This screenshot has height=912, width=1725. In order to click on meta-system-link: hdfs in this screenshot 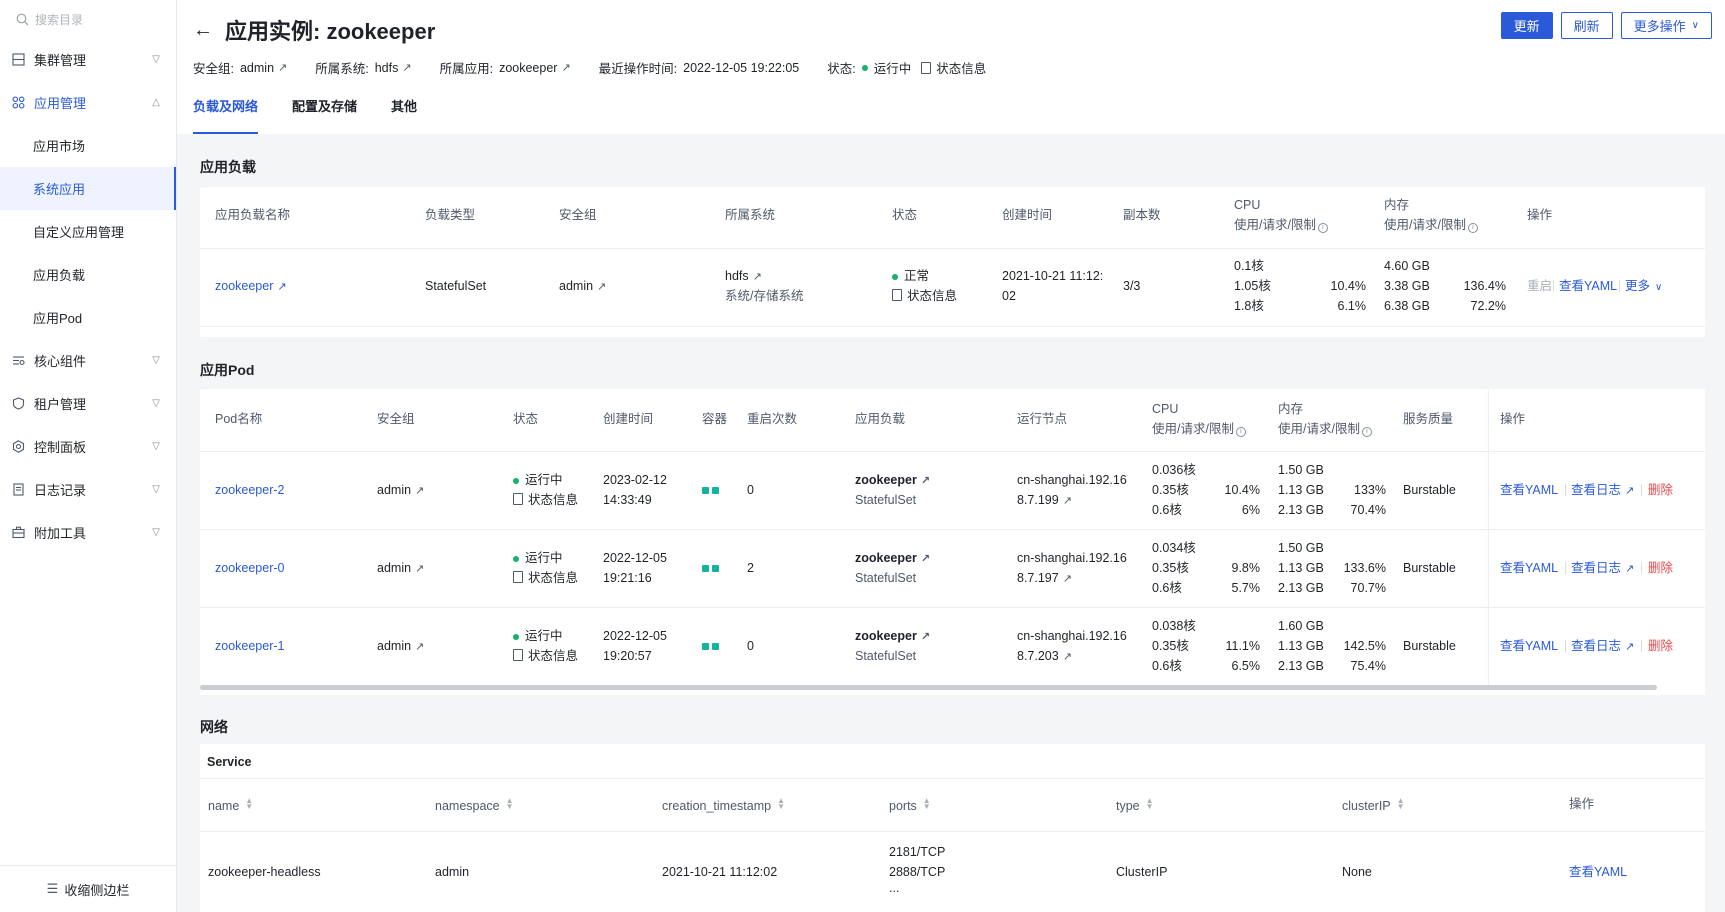, I will do `click(387, 68)`.